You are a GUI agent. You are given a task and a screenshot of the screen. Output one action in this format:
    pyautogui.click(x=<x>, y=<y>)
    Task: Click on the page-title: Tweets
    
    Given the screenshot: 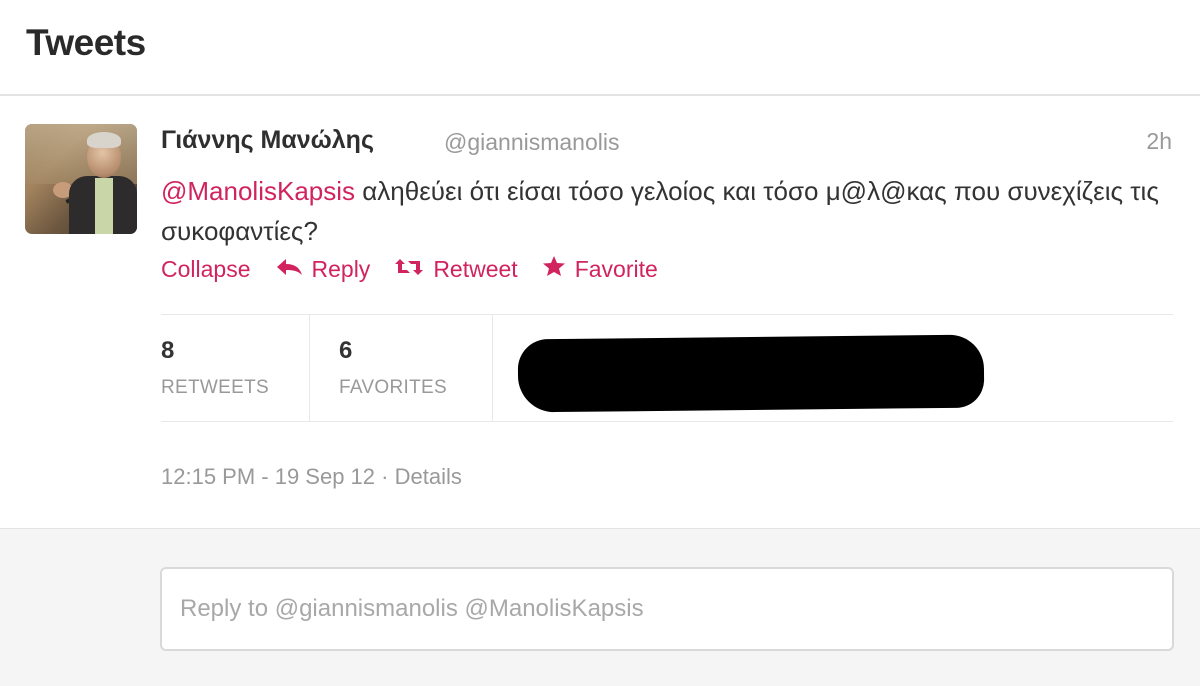 What is the action you would take?
    pyautogui.click(x=86, y=42)
    